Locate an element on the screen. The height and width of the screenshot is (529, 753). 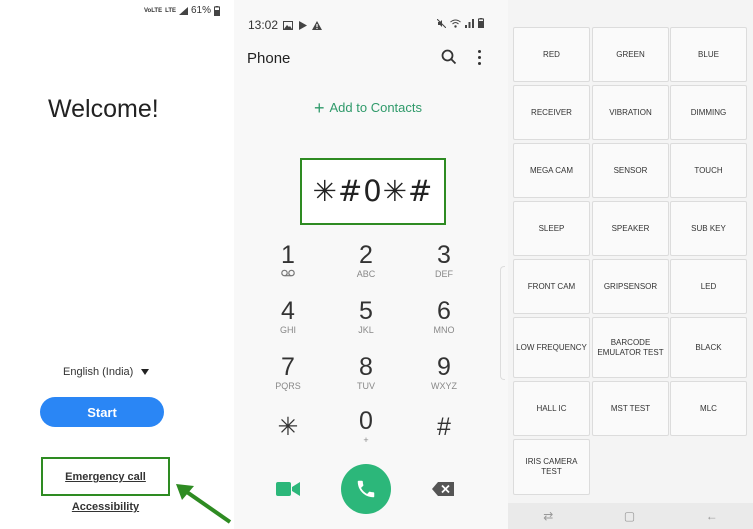
test-tile-blue: BLUE is located at coordinates (708, 54).